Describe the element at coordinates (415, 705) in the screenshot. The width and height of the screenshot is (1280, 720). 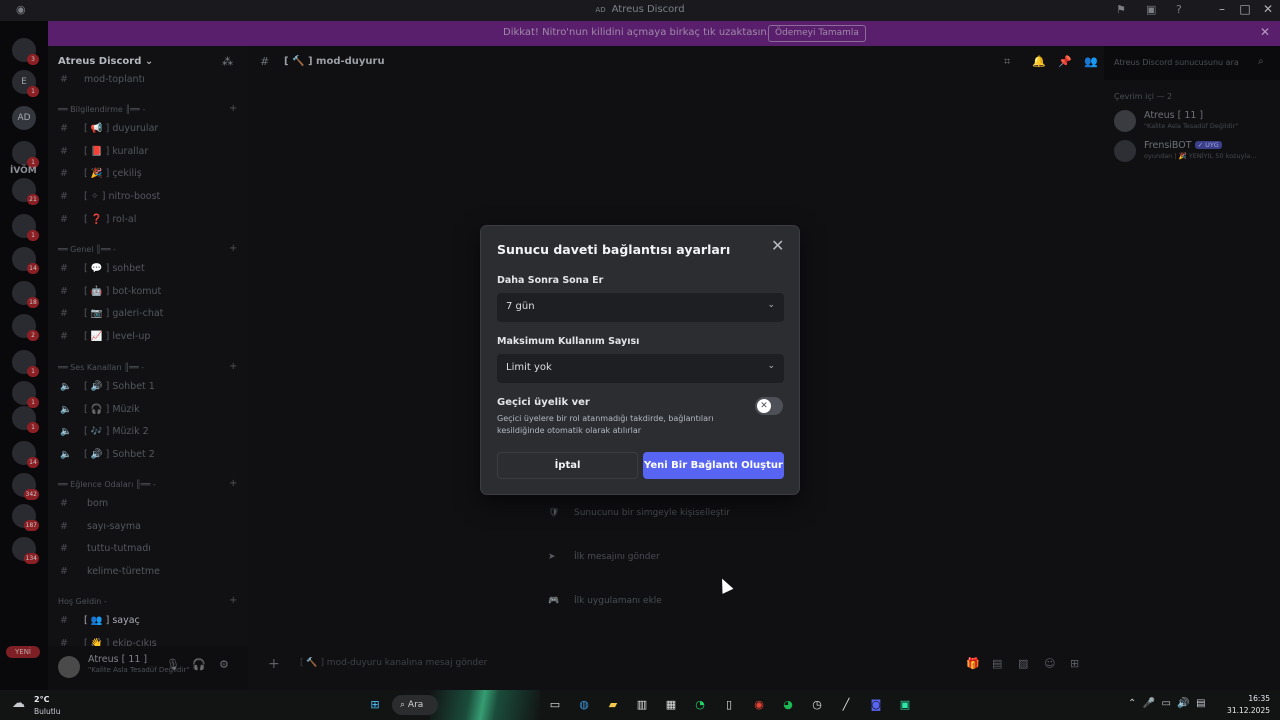
I see `taskbar-search: ⌕ Ara` at that location.